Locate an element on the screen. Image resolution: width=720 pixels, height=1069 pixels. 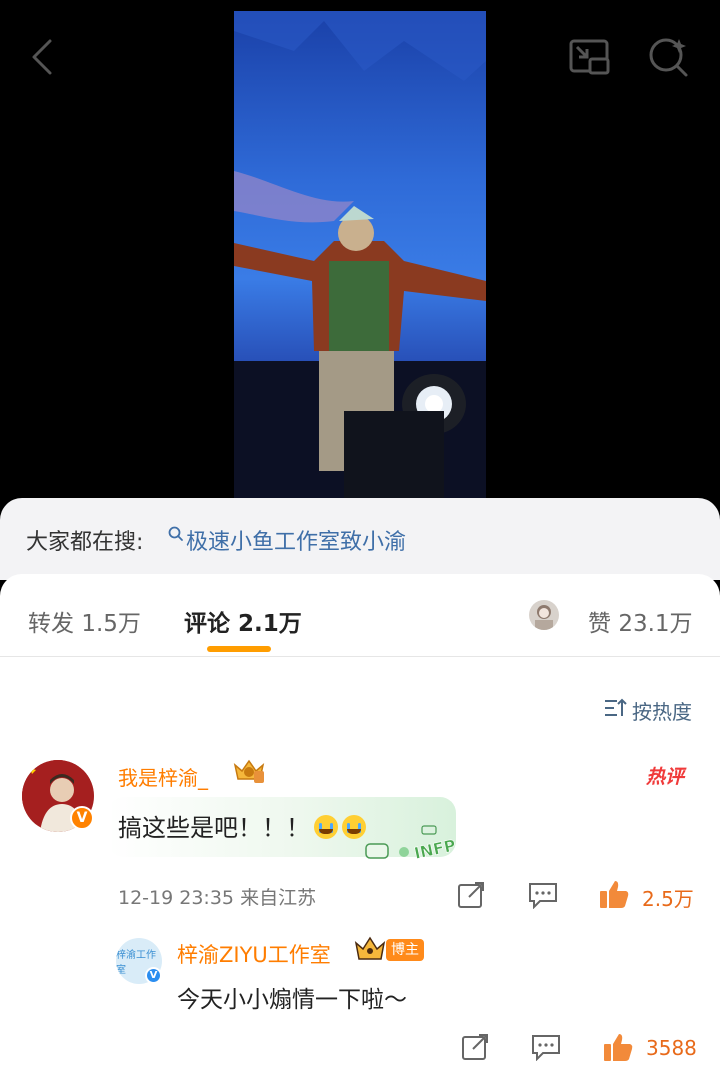
sort-icon is located at coordinates (616, 710).